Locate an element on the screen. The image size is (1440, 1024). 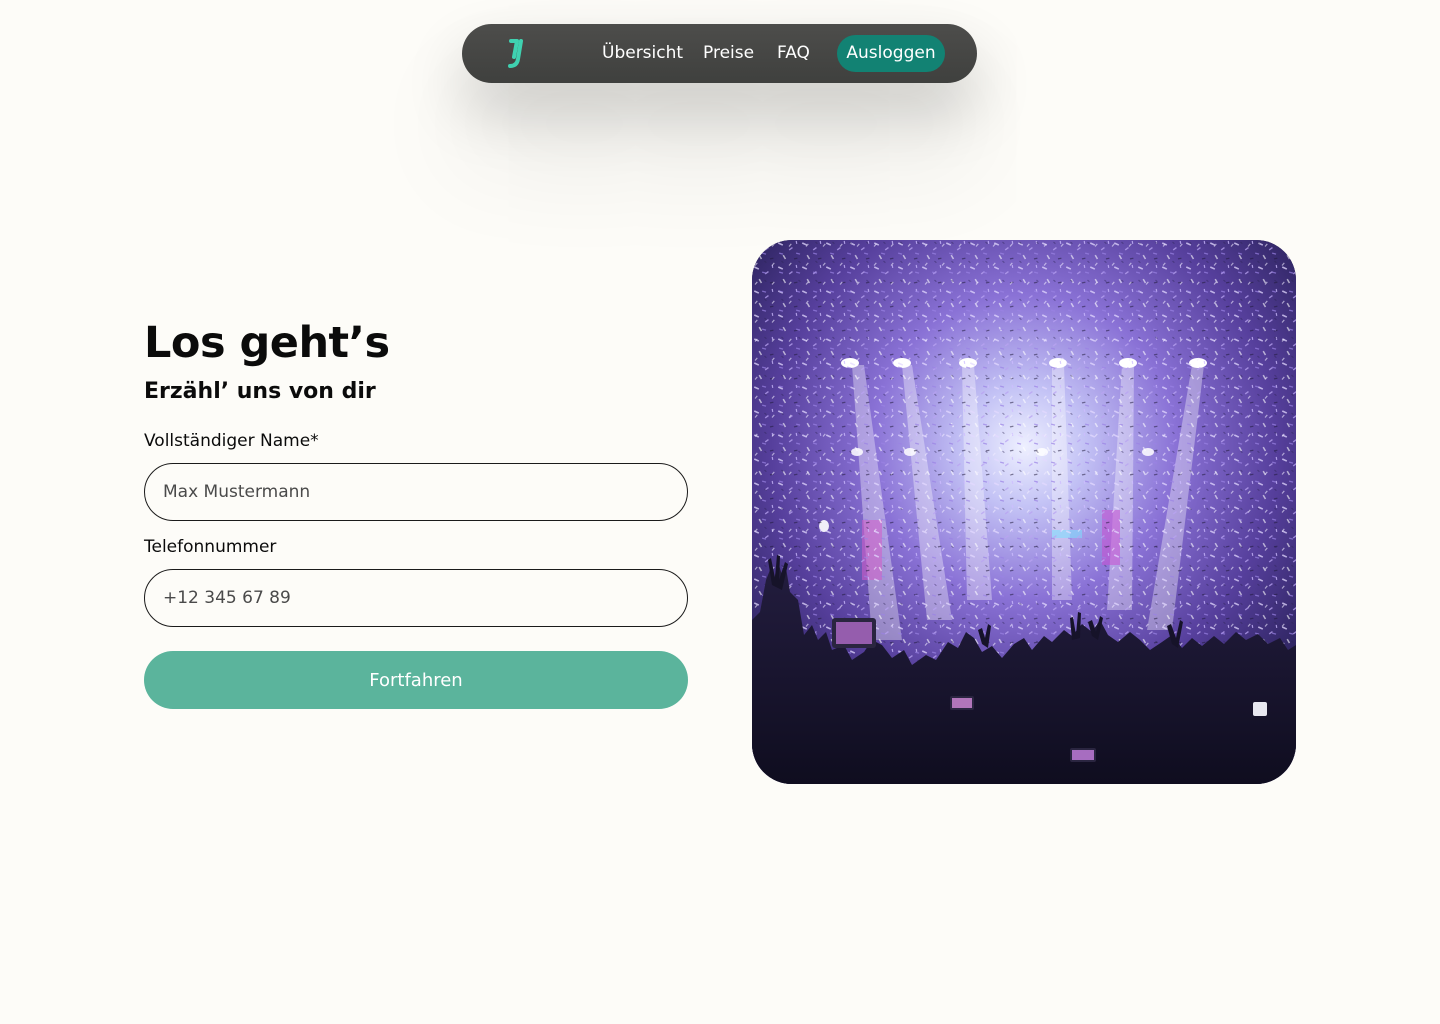
top-navigation: Übersicht Preise FAQ Ausloggen is located at coordinates (719, 53).